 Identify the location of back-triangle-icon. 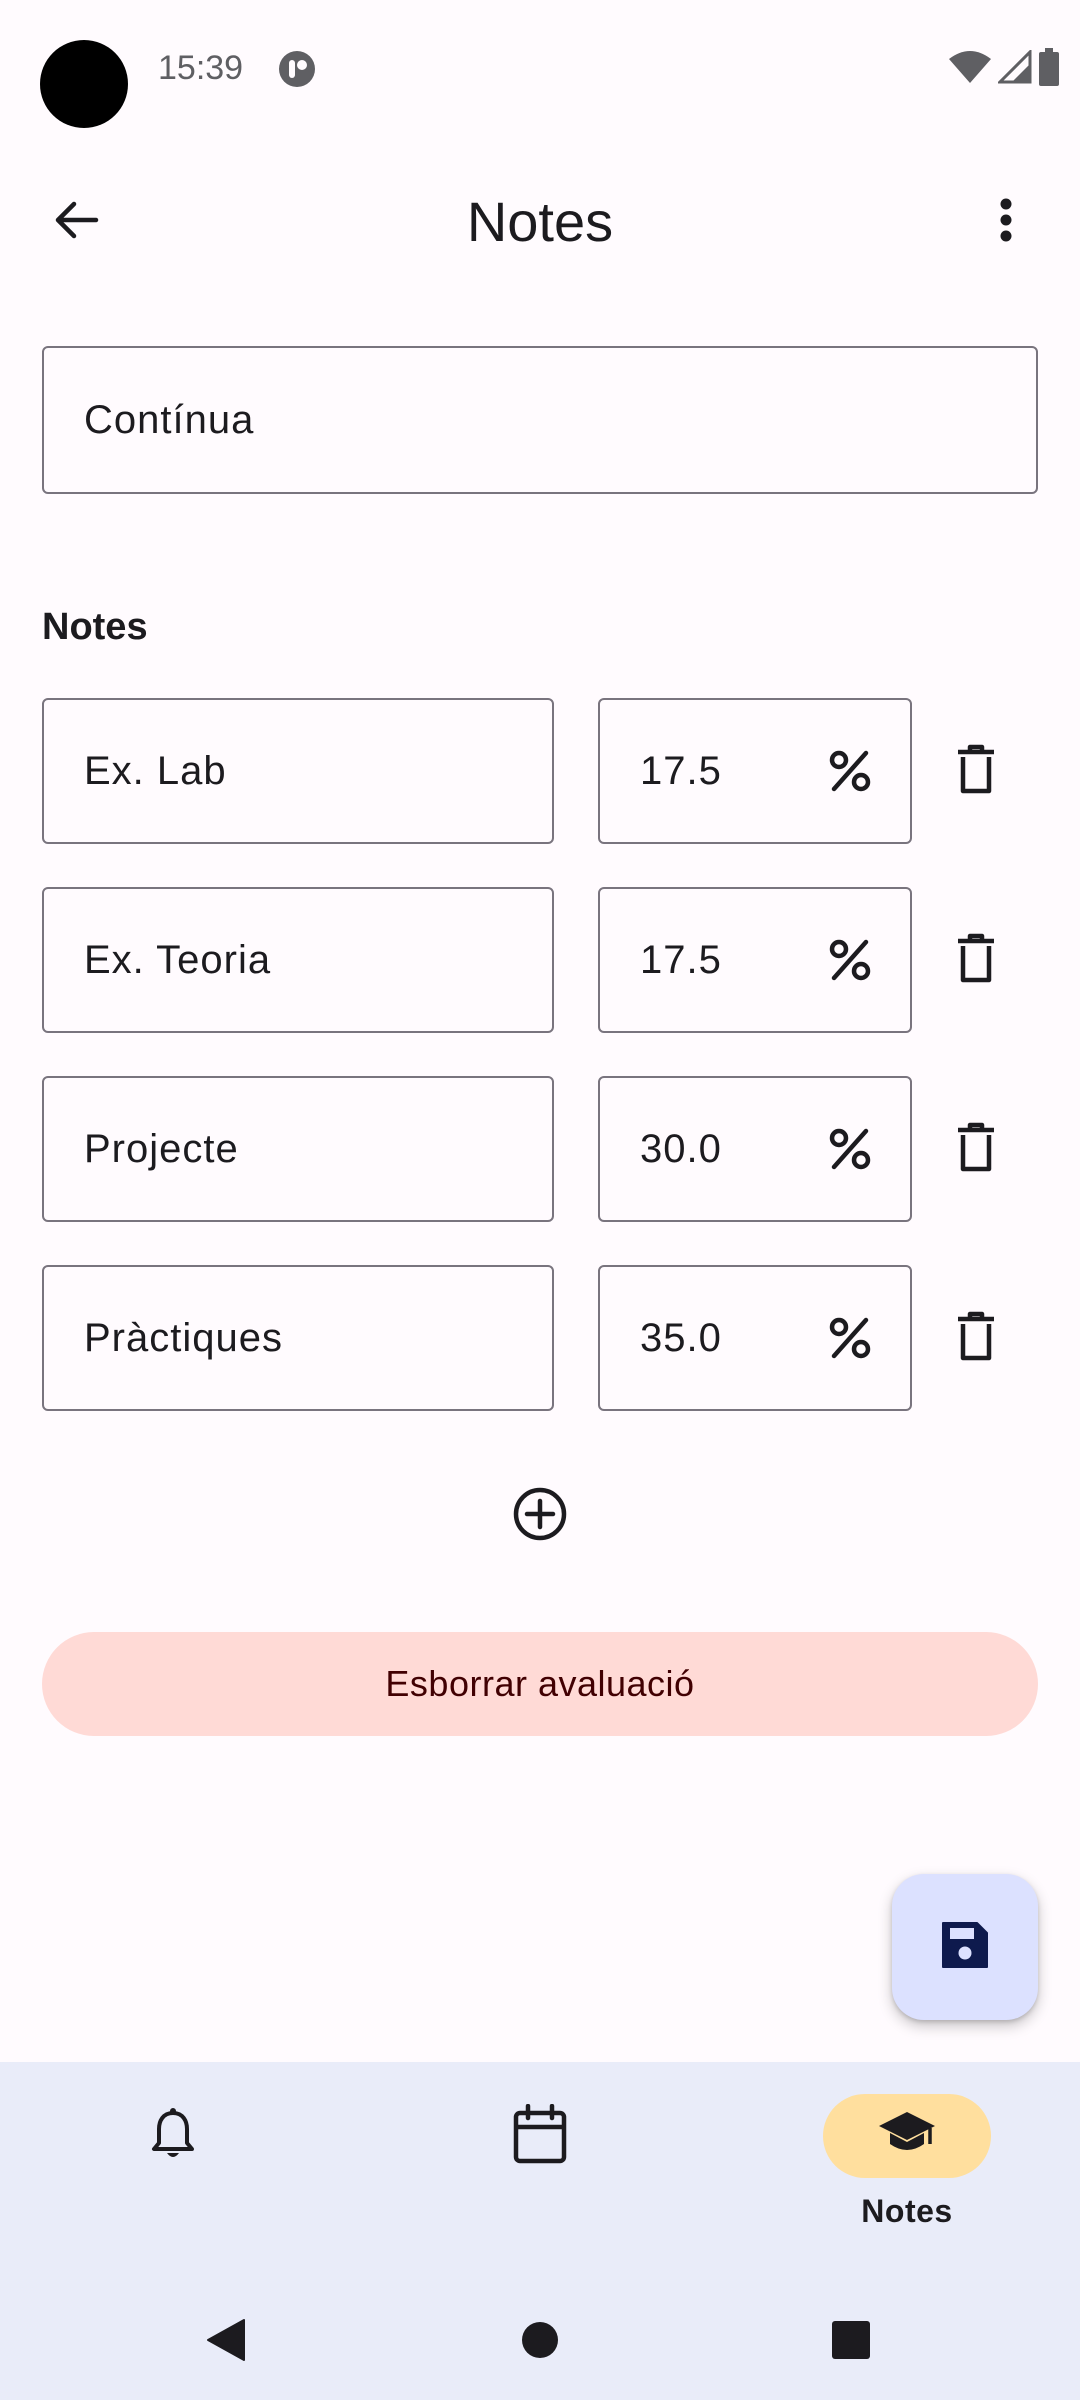
(226, 2342).